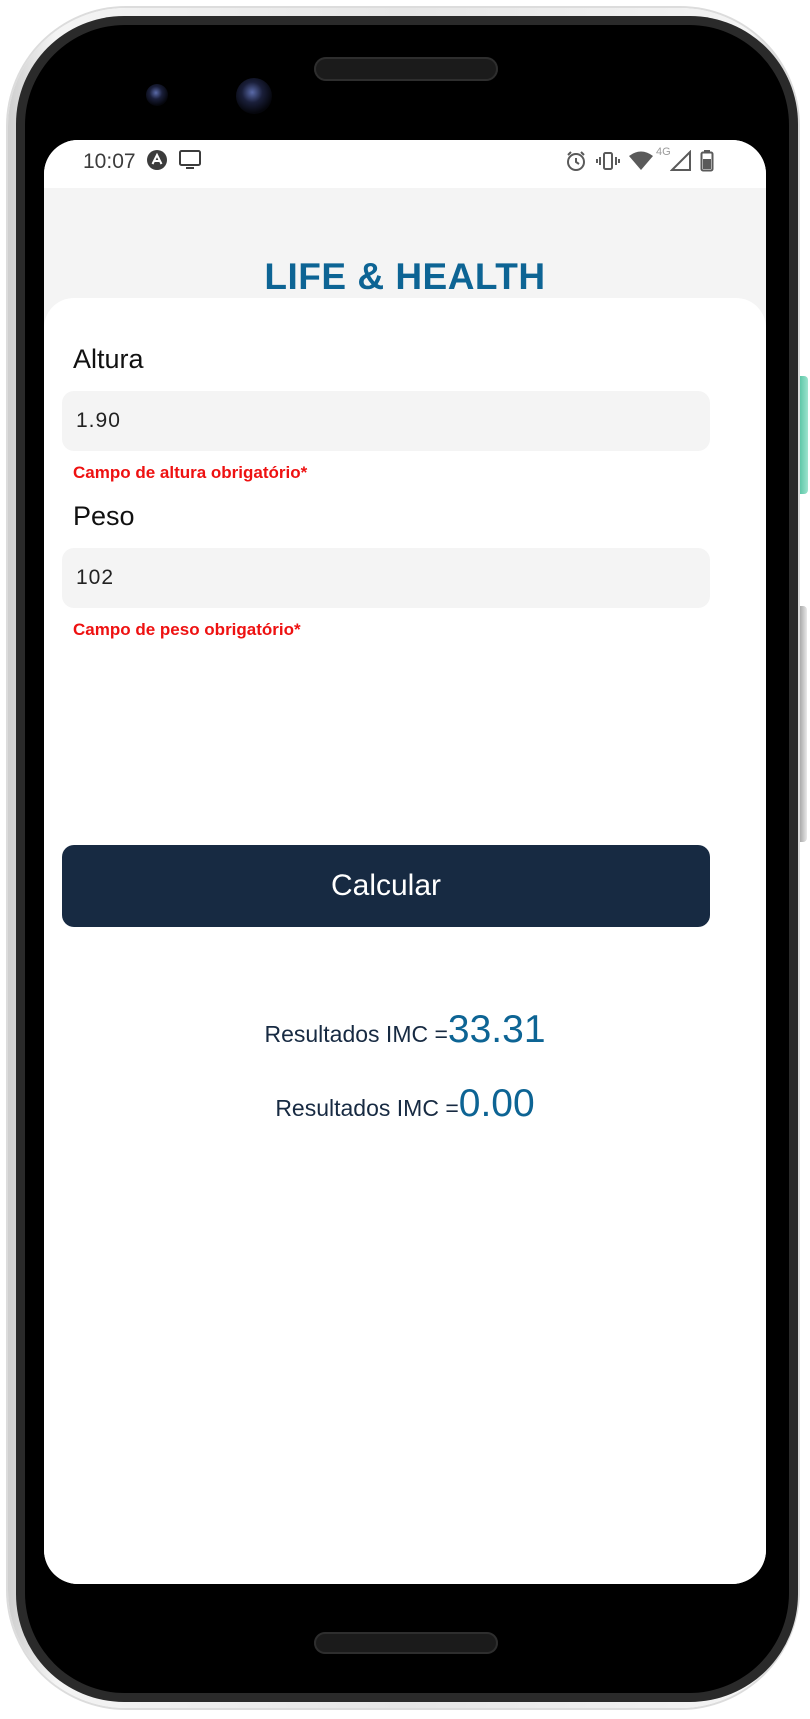  Describe the element at coordinates (190, 162) in the screenshot. I see `cast-screen-icon` at that location.